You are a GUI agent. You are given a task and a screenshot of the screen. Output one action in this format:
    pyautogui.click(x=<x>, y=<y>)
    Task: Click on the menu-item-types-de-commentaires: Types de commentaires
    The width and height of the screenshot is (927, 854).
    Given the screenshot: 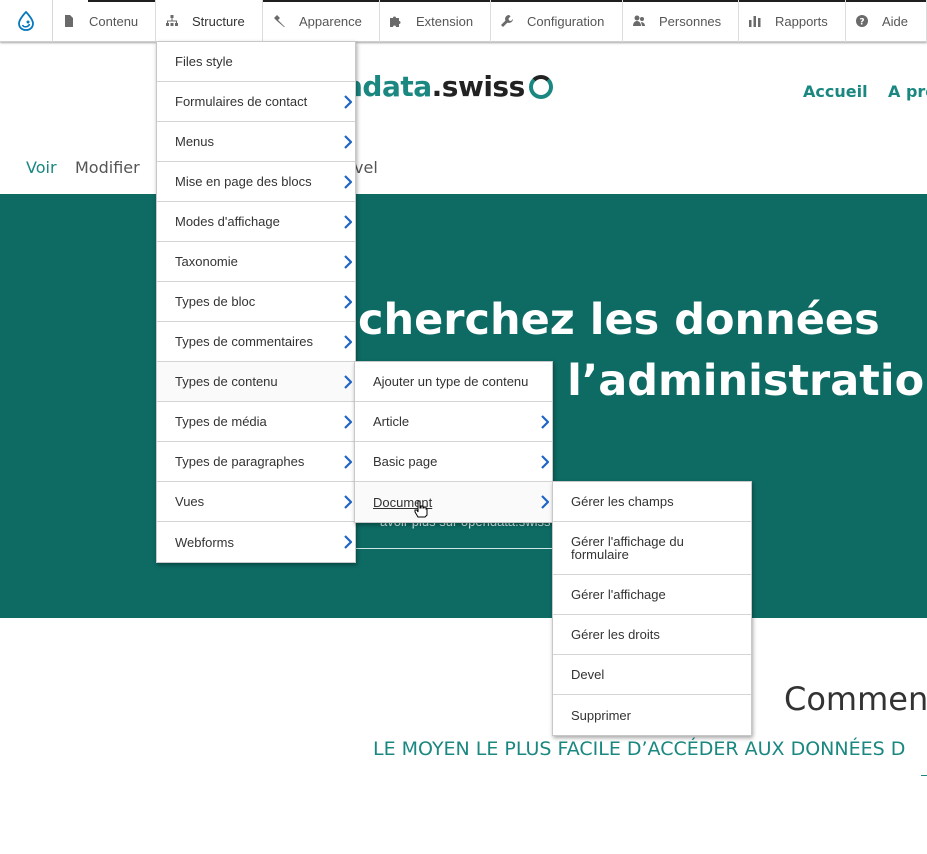 What is the action you would take?
    pyautogui.click(x=256, y=342)
    